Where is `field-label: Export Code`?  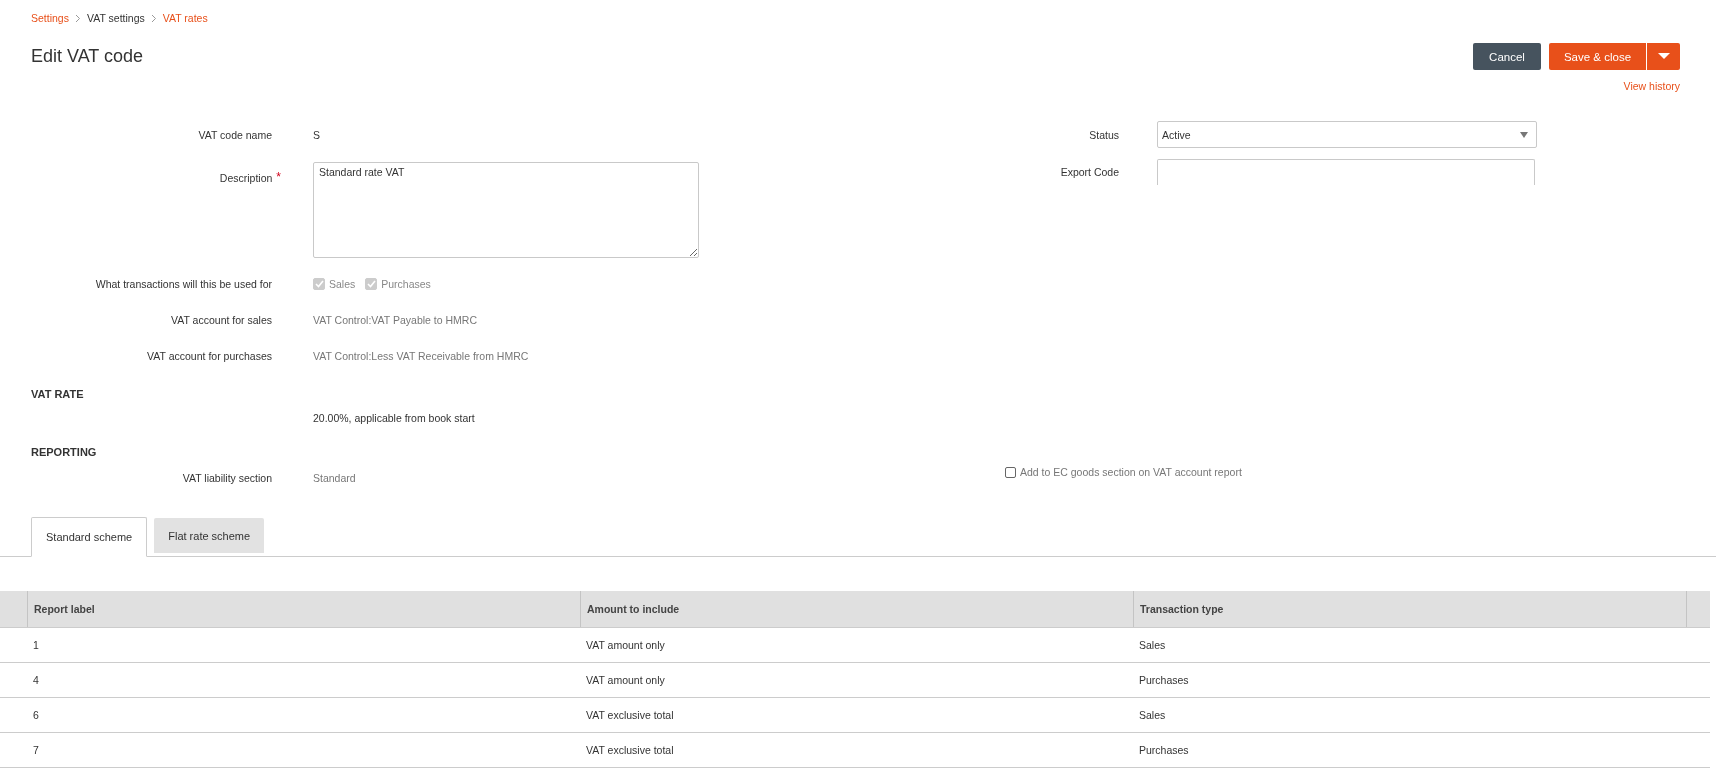 field-label: Export Code is located at coordinates (1089, 171).